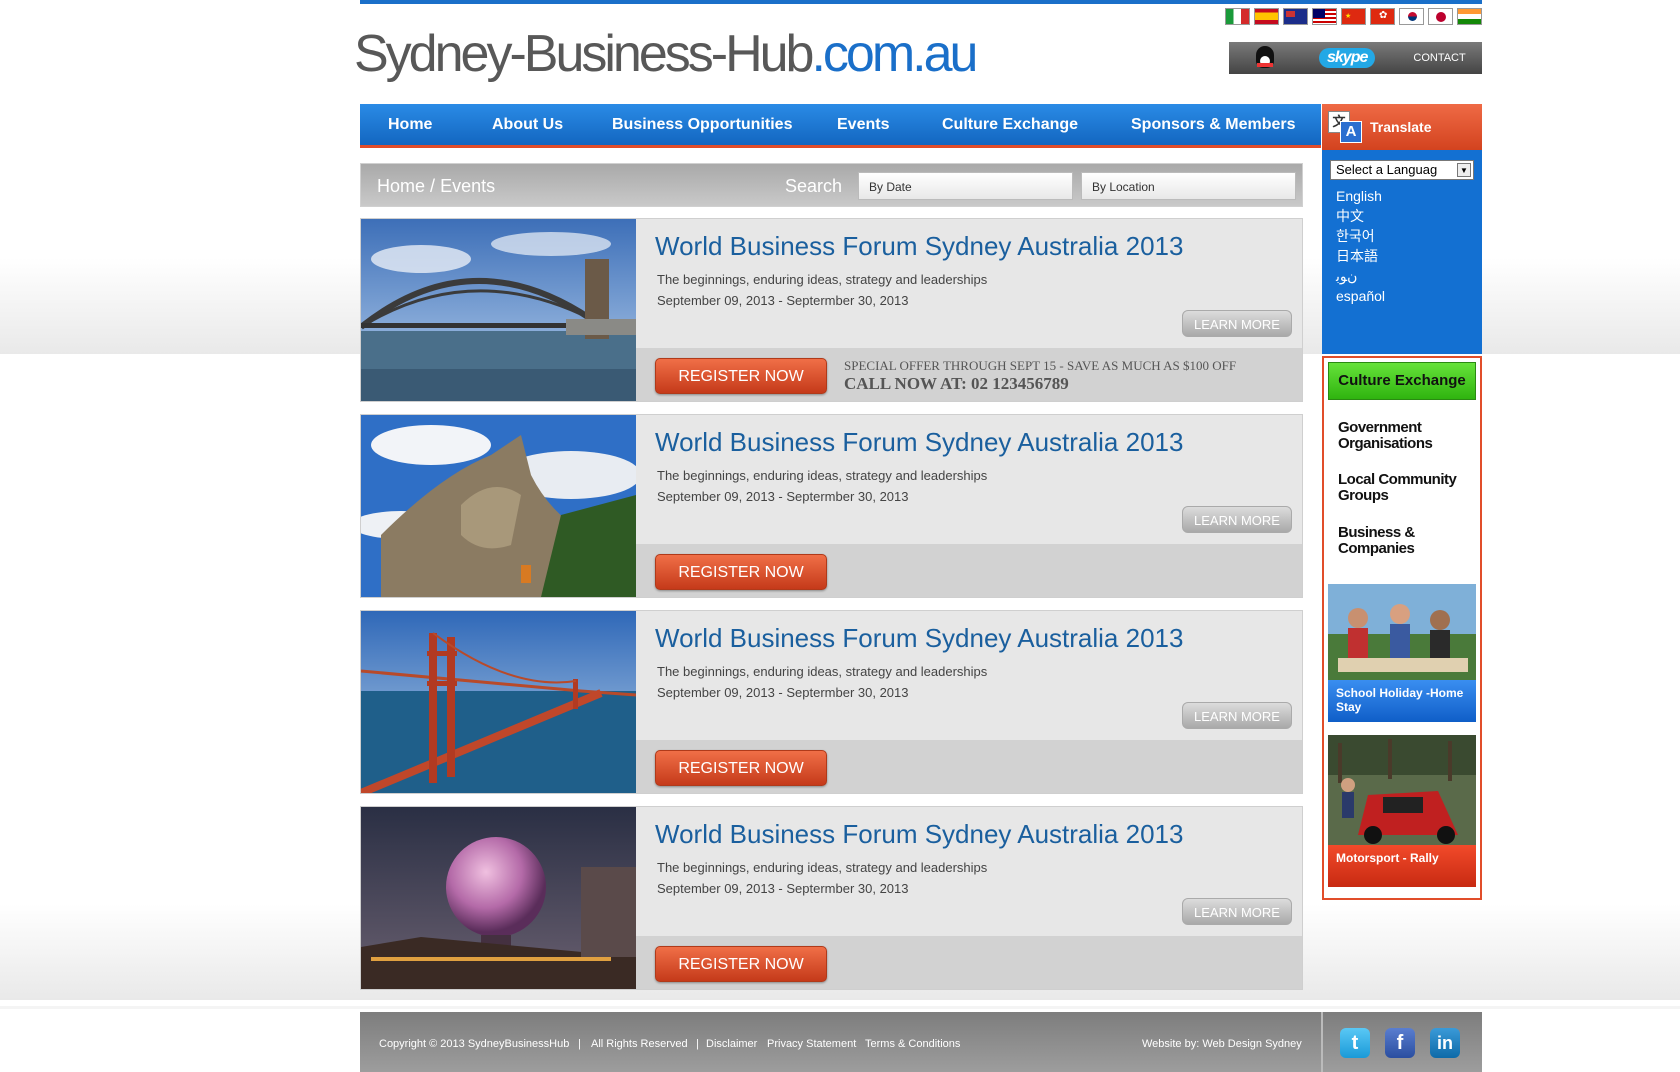  Describe the element at coordinates (1445, 1043) in the screenshot. I see `linkedin-icon: in` at that location.